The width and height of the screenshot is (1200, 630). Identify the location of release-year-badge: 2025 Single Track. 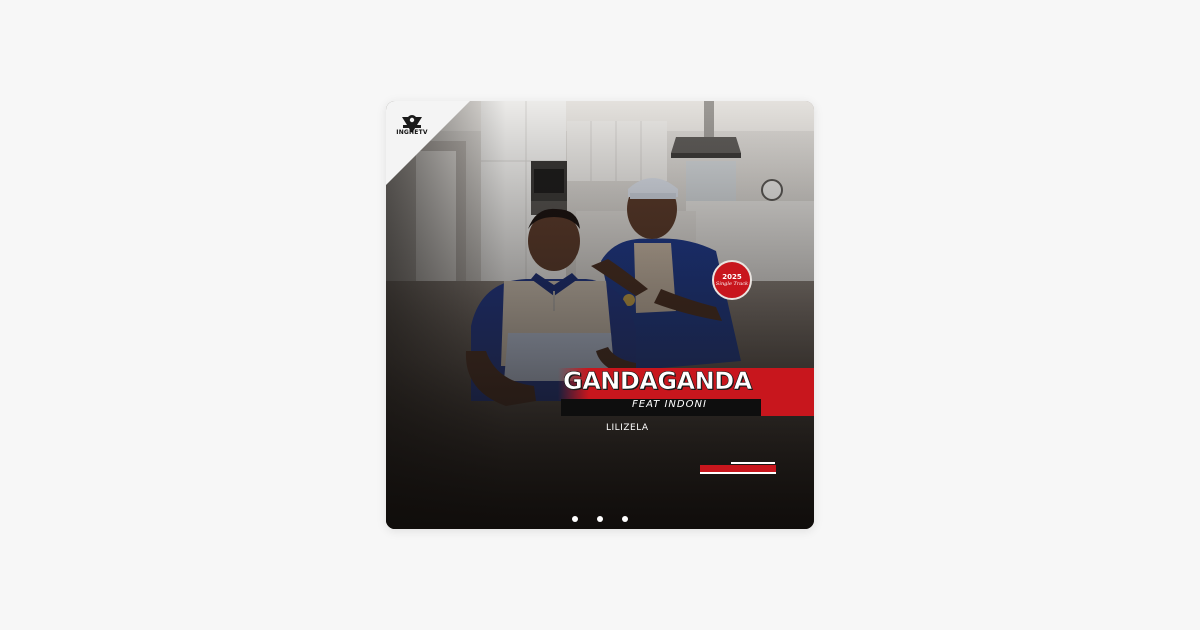
(732, 280).